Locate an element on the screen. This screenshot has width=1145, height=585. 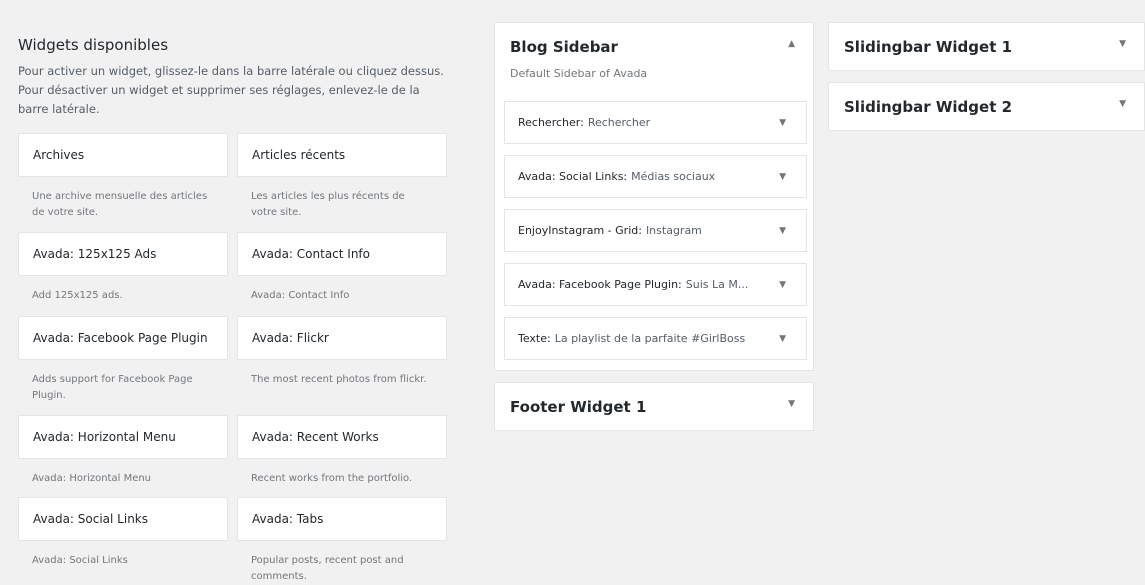
widget-description: Popular posts, recent post and comments. is located at coordinates (327, 568).